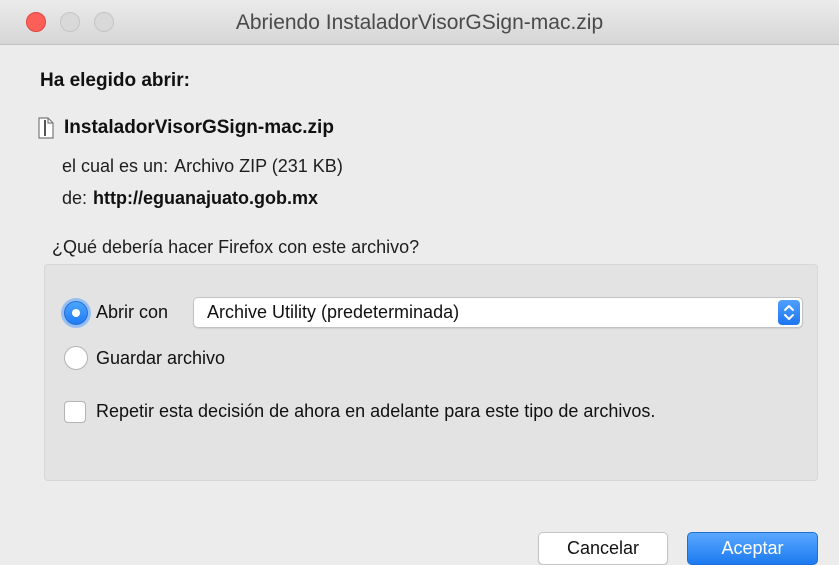 The image size is (839, 565). Describe the element at coordinates (206, 198) in the screenshot. I see `file-source-value: http://eguanajuato.gob.mx` at that location.